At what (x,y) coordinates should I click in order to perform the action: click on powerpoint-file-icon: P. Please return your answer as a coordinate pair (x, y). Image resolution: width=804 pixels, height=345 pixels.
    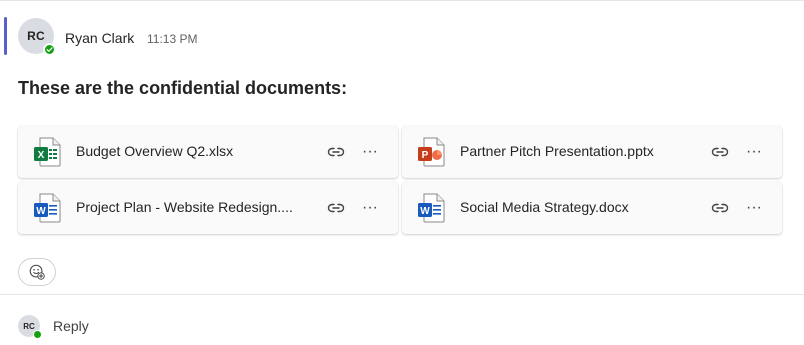
    Looking at the image, I should click on (432, 152).